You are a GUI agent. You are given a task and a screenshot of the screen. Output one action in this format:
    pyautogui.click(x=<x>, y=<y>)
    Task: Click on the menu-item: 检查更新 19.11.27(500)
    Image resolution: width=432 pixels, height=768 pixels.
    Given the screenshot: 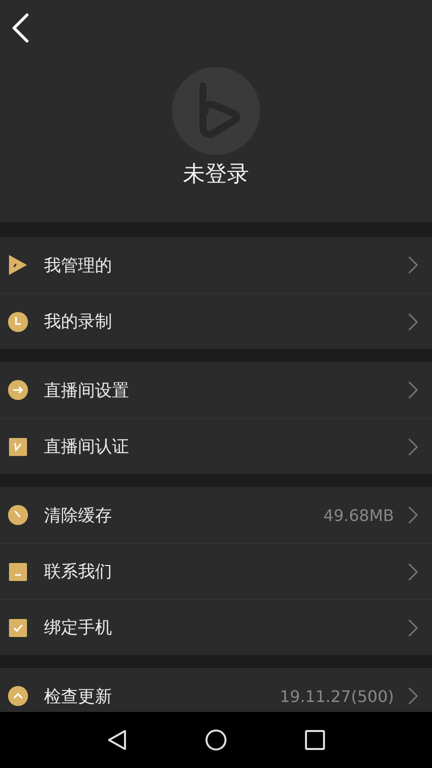 What is the action you would take?
    pyautogui.click(x=216, y=690)
    